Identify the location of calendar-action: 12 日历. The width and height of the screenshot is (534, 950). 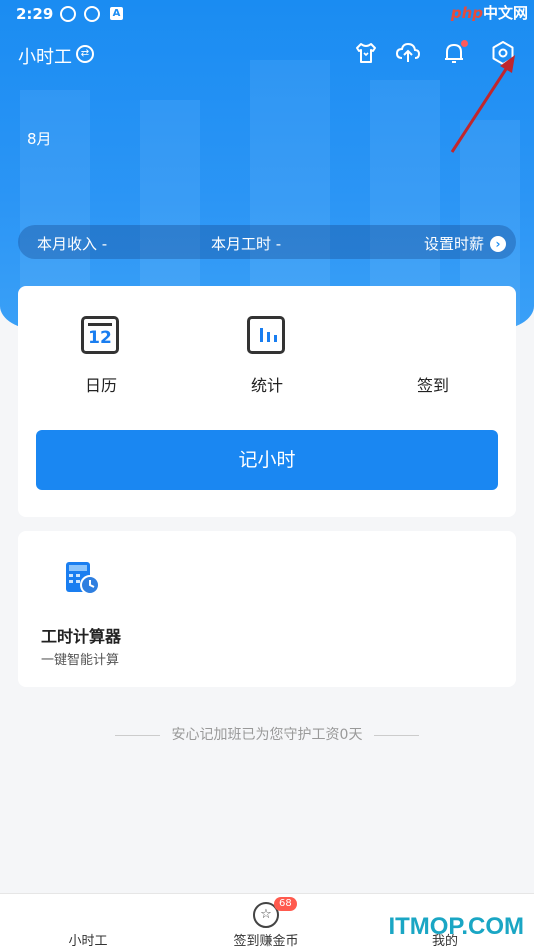
(101, 356).